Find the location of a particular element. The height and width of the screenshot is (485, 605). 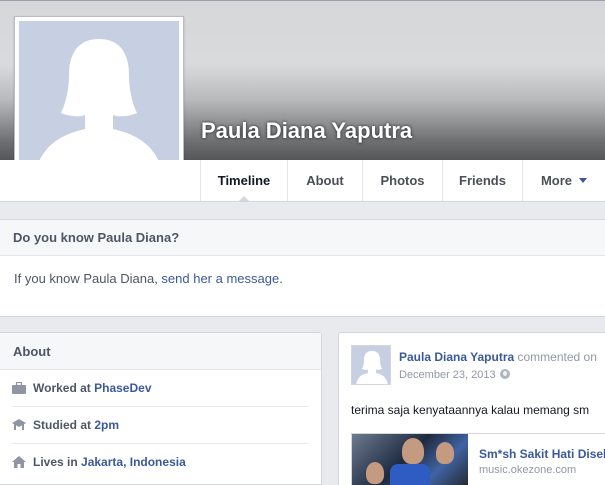

graduation-cap-icon is located at coordinates (19, 424).